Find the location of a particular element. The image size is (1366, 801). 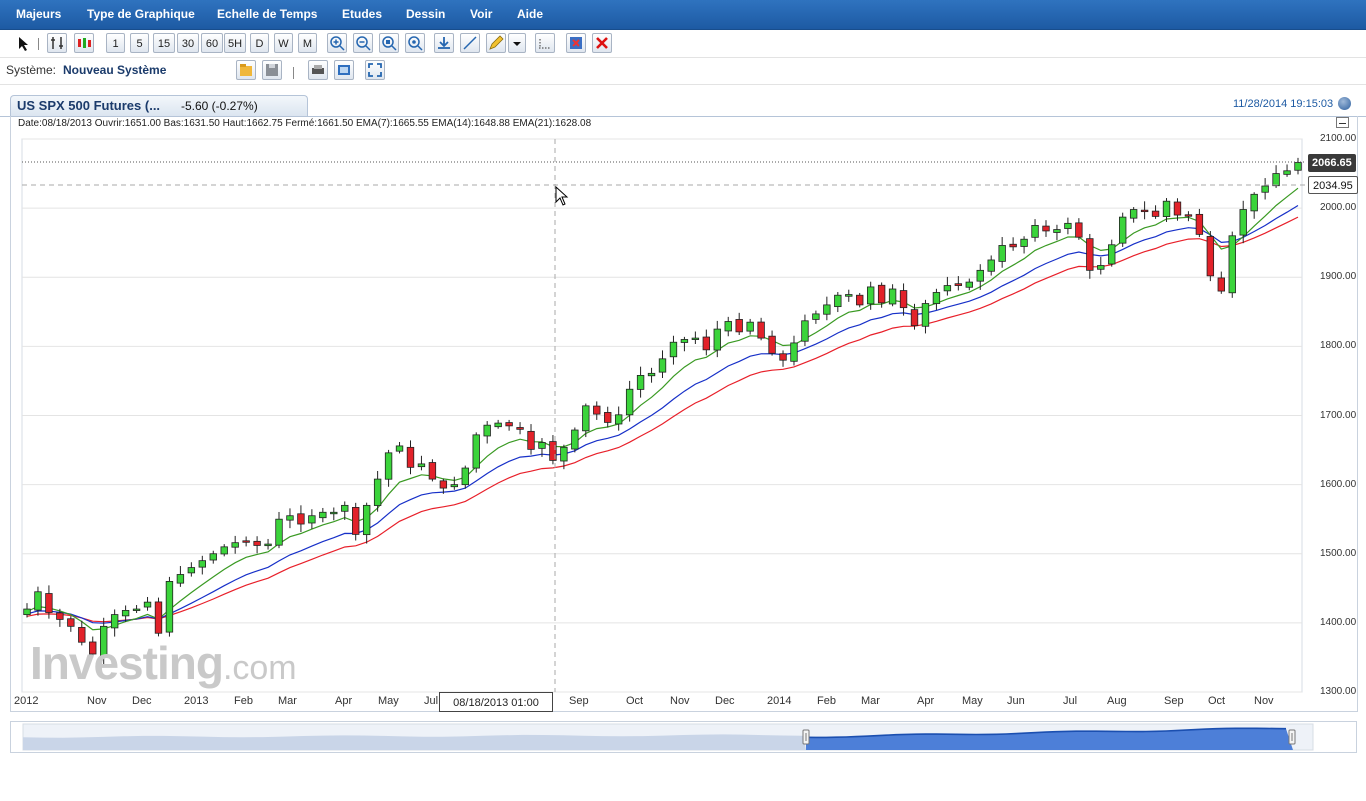

x-tick-label: Feb is located at coordinates (243, 701).